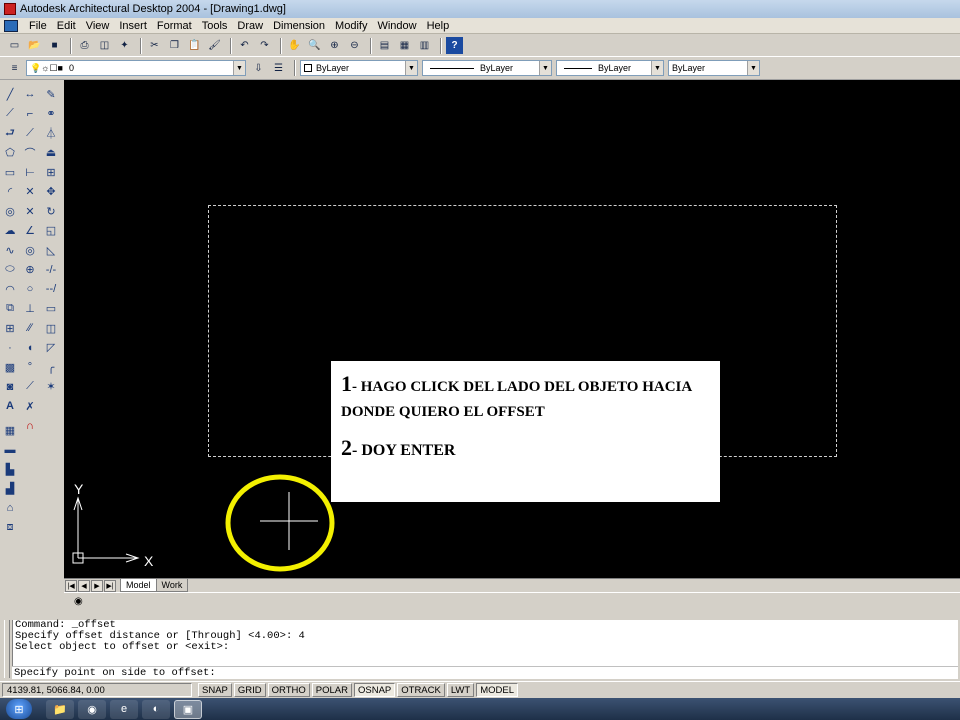 This screenshot has width=960, height=720. Describe the element at coordinates (610, 68) in the screenshot. I see `lineweight-dropdown: ByLayer ▼` at that location.